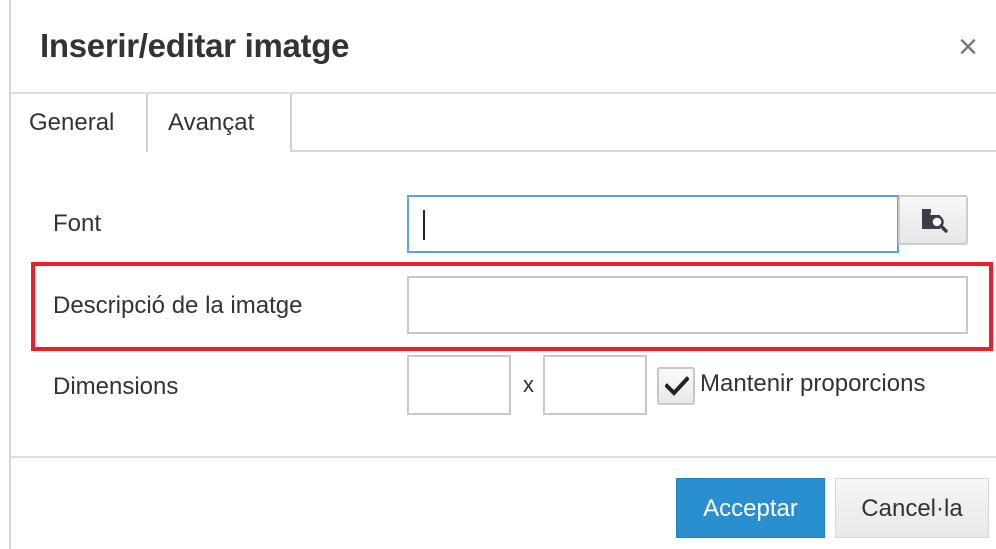 Image resolution: width=996 pixels, height=549 pixels. I want to click on source-label: Font, so click(77, 223).